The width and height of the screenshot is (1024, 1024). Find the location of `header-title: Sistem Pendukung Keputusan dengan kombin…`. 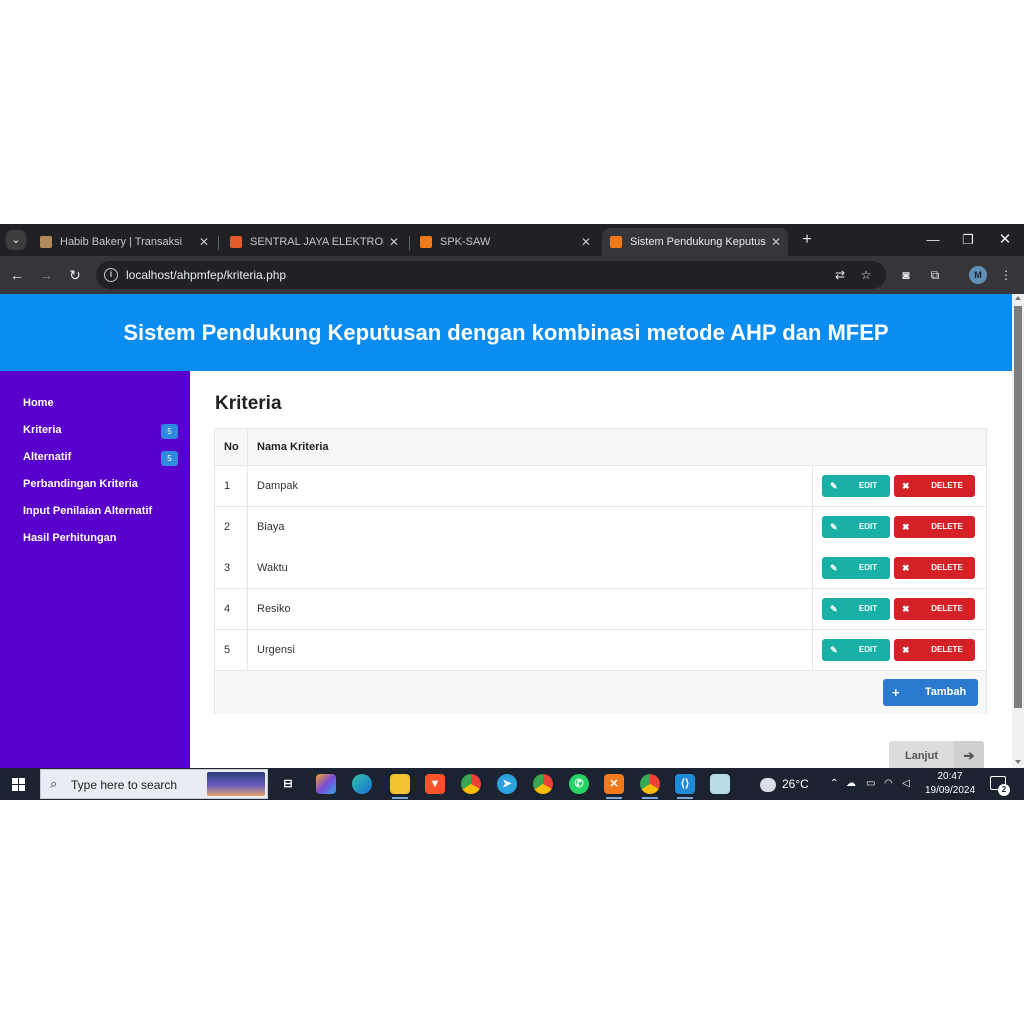

header-title: Sistem Pendukung Keputusan dengan kombin… is located at coordinates (506, 332).